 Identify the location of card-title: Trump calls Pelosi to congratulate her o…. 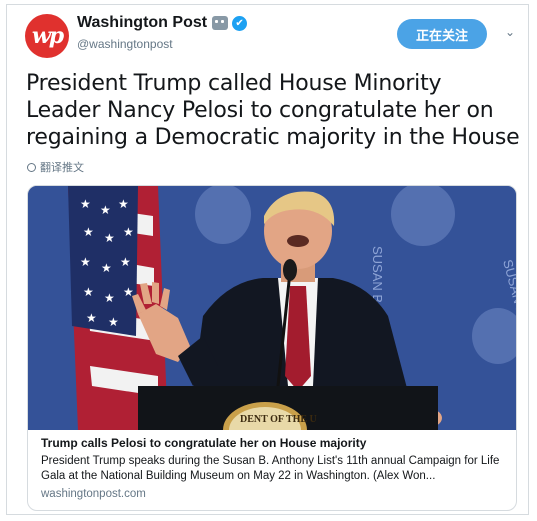
(204, 443).